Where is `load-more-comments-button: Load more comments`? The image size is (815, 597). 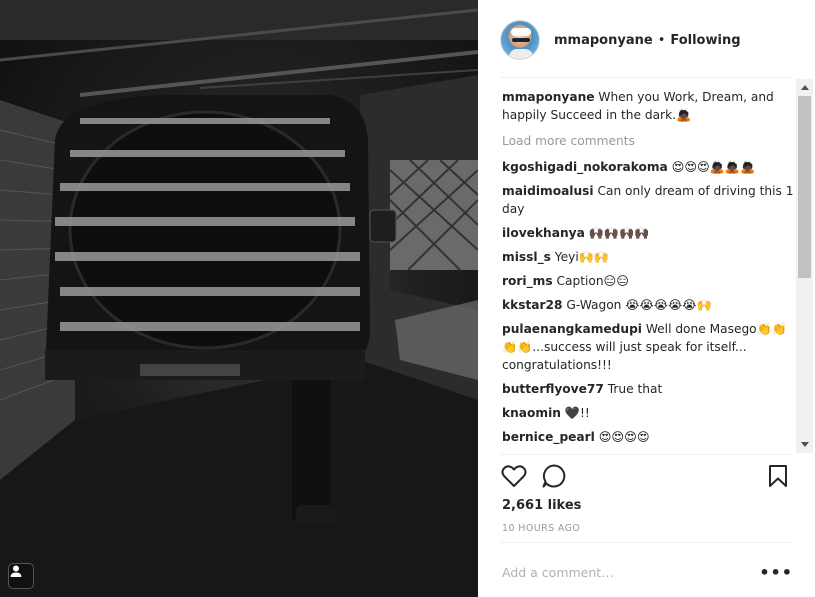 load-more-comments-button: Load more comments is located at coordinates (650, 141).